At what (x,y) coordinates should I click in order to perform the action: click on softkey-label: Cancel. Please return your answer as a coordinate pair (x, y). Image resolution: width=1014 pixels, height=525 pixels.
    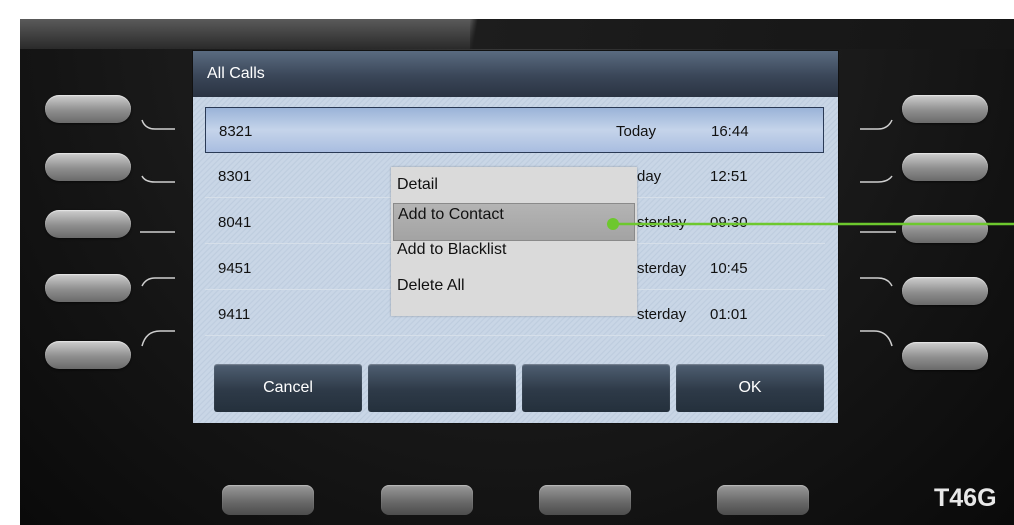
    Looking at the image, I should click on (288, 387).